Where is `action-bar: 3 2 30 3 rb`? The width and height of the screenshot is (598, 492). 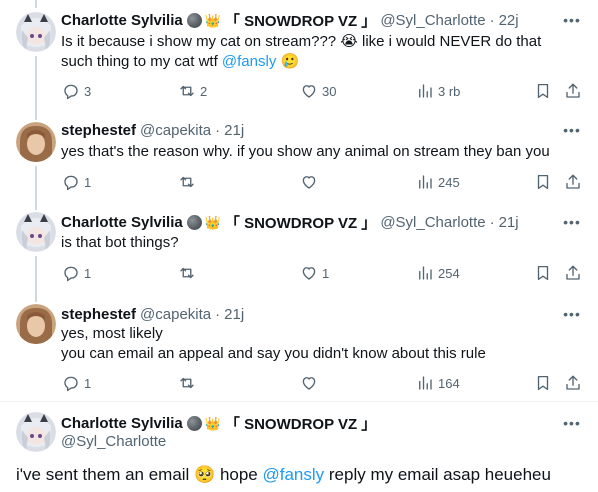 action-bar: 3 2 30 3 rb is located at coordinates (320, 91).